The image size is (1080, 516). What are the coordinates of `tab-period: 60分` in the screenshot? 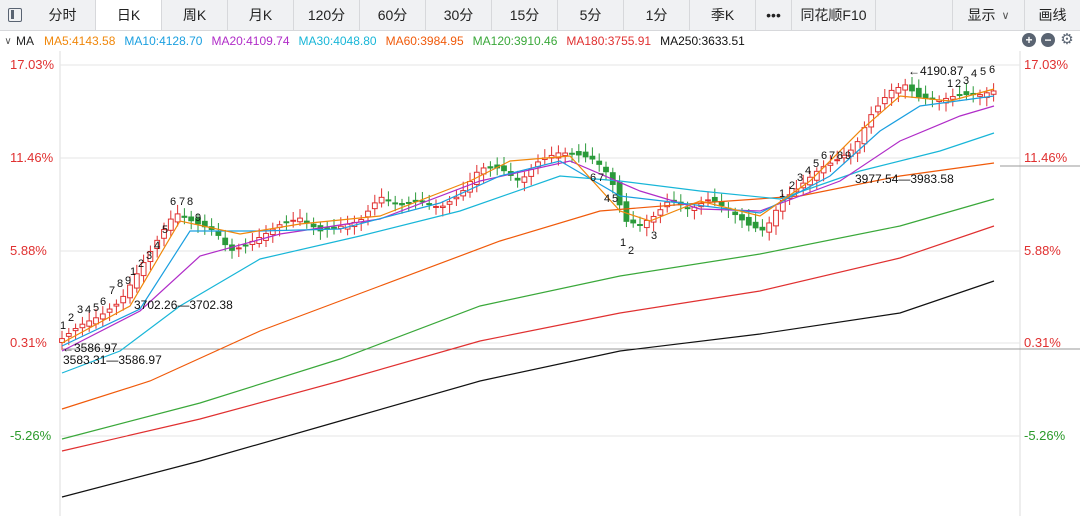 It's located at (393, 15).